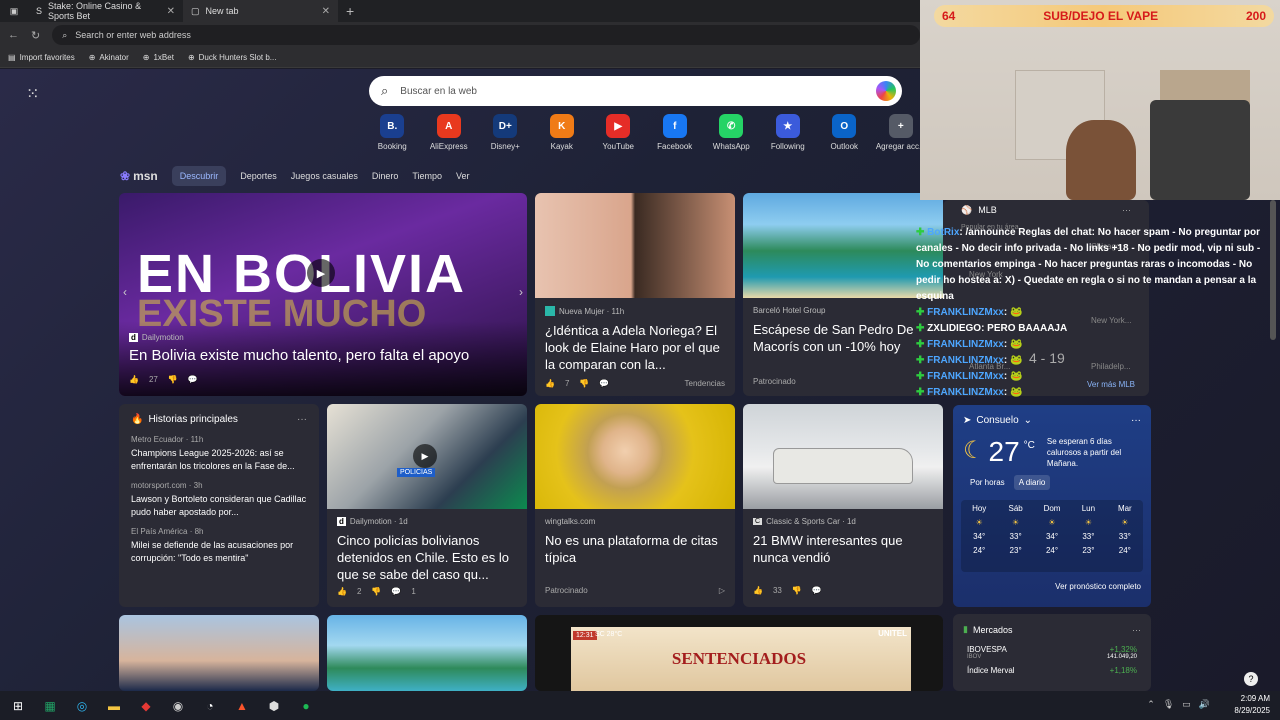 This screenshot has width=1280, height=720. I want to click on nav-descubrir: Descubrir, so click(199, 176).